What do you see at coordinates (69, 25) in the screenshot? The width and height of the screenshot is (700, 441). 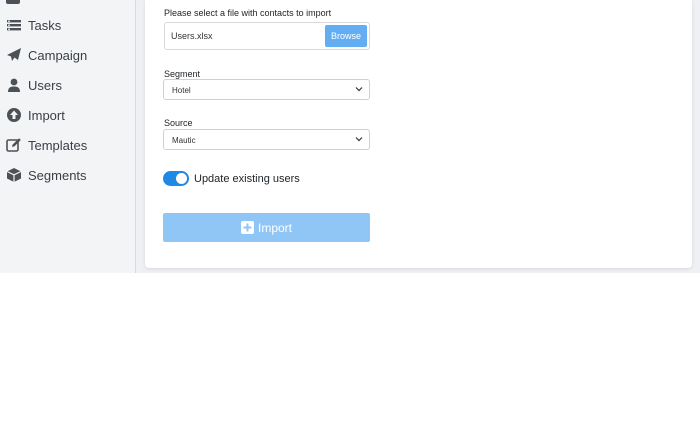 I see `sidebar-item-tasks: Tasks` at bounding box center [69, 25].